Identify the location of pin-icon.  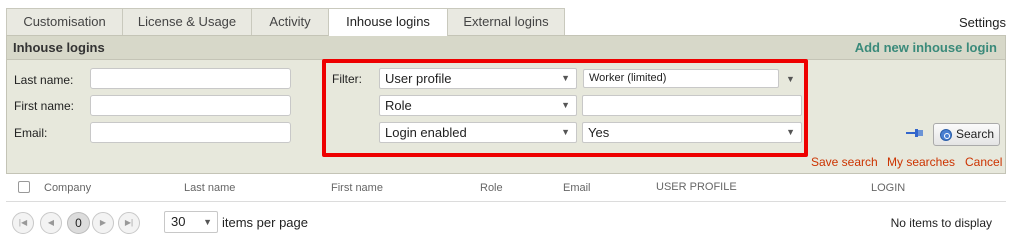
(915, 133).